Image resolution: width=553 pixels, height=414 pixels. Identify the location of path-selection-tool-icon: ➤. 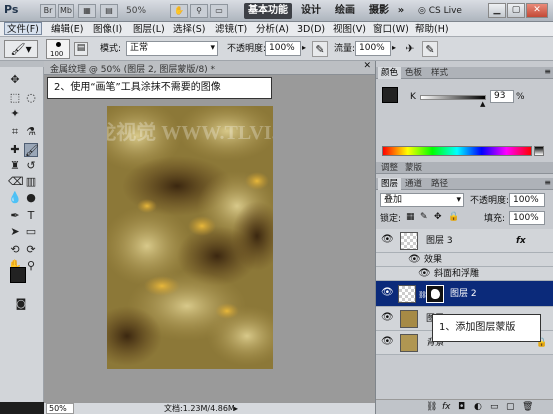
(15, 232).